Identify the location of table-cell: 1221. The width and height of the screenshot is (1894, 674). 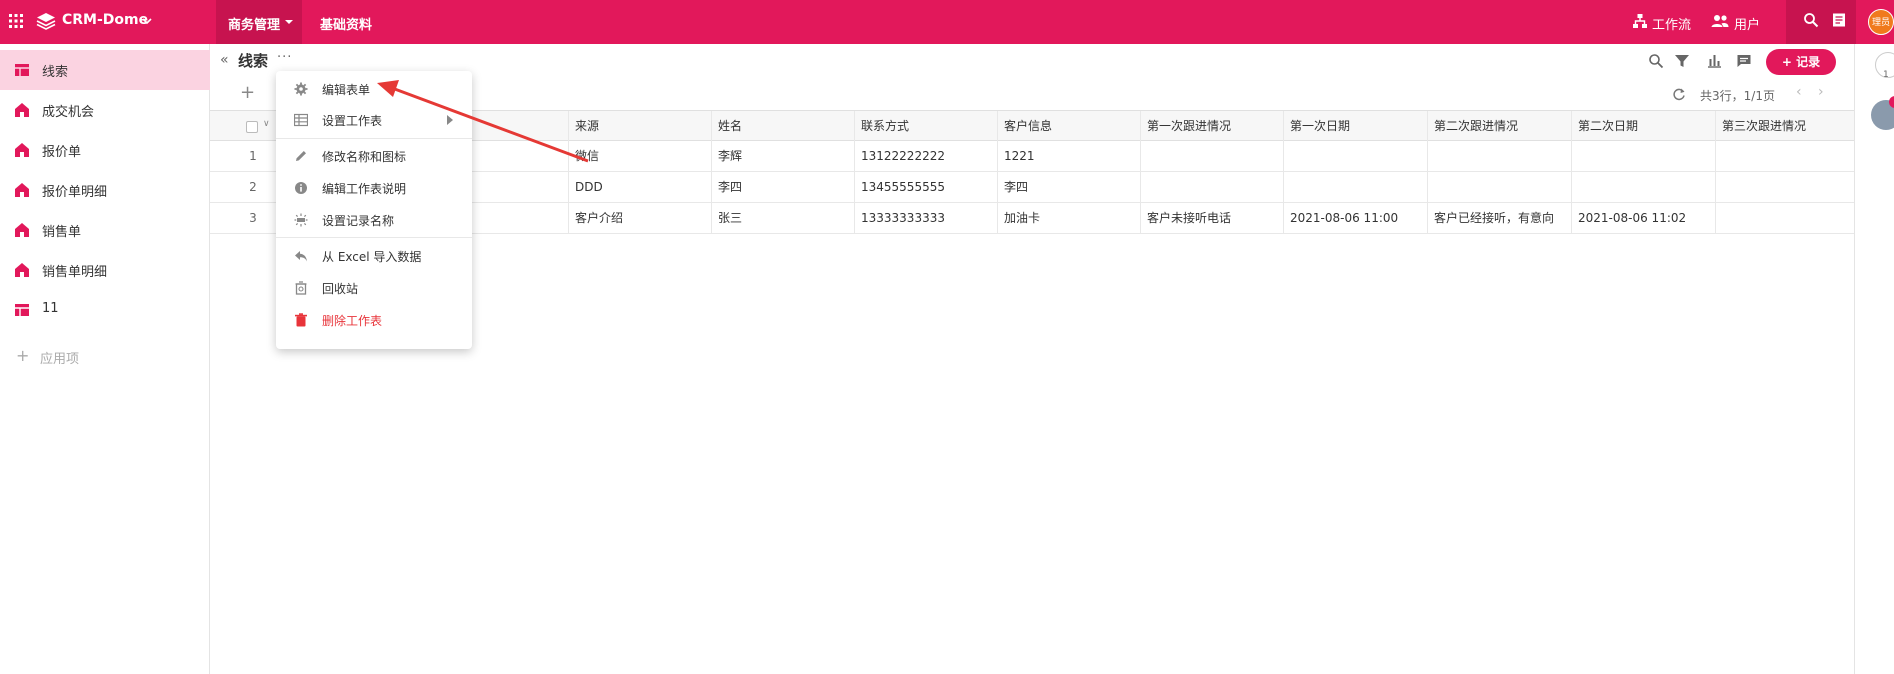
(1068, 156).